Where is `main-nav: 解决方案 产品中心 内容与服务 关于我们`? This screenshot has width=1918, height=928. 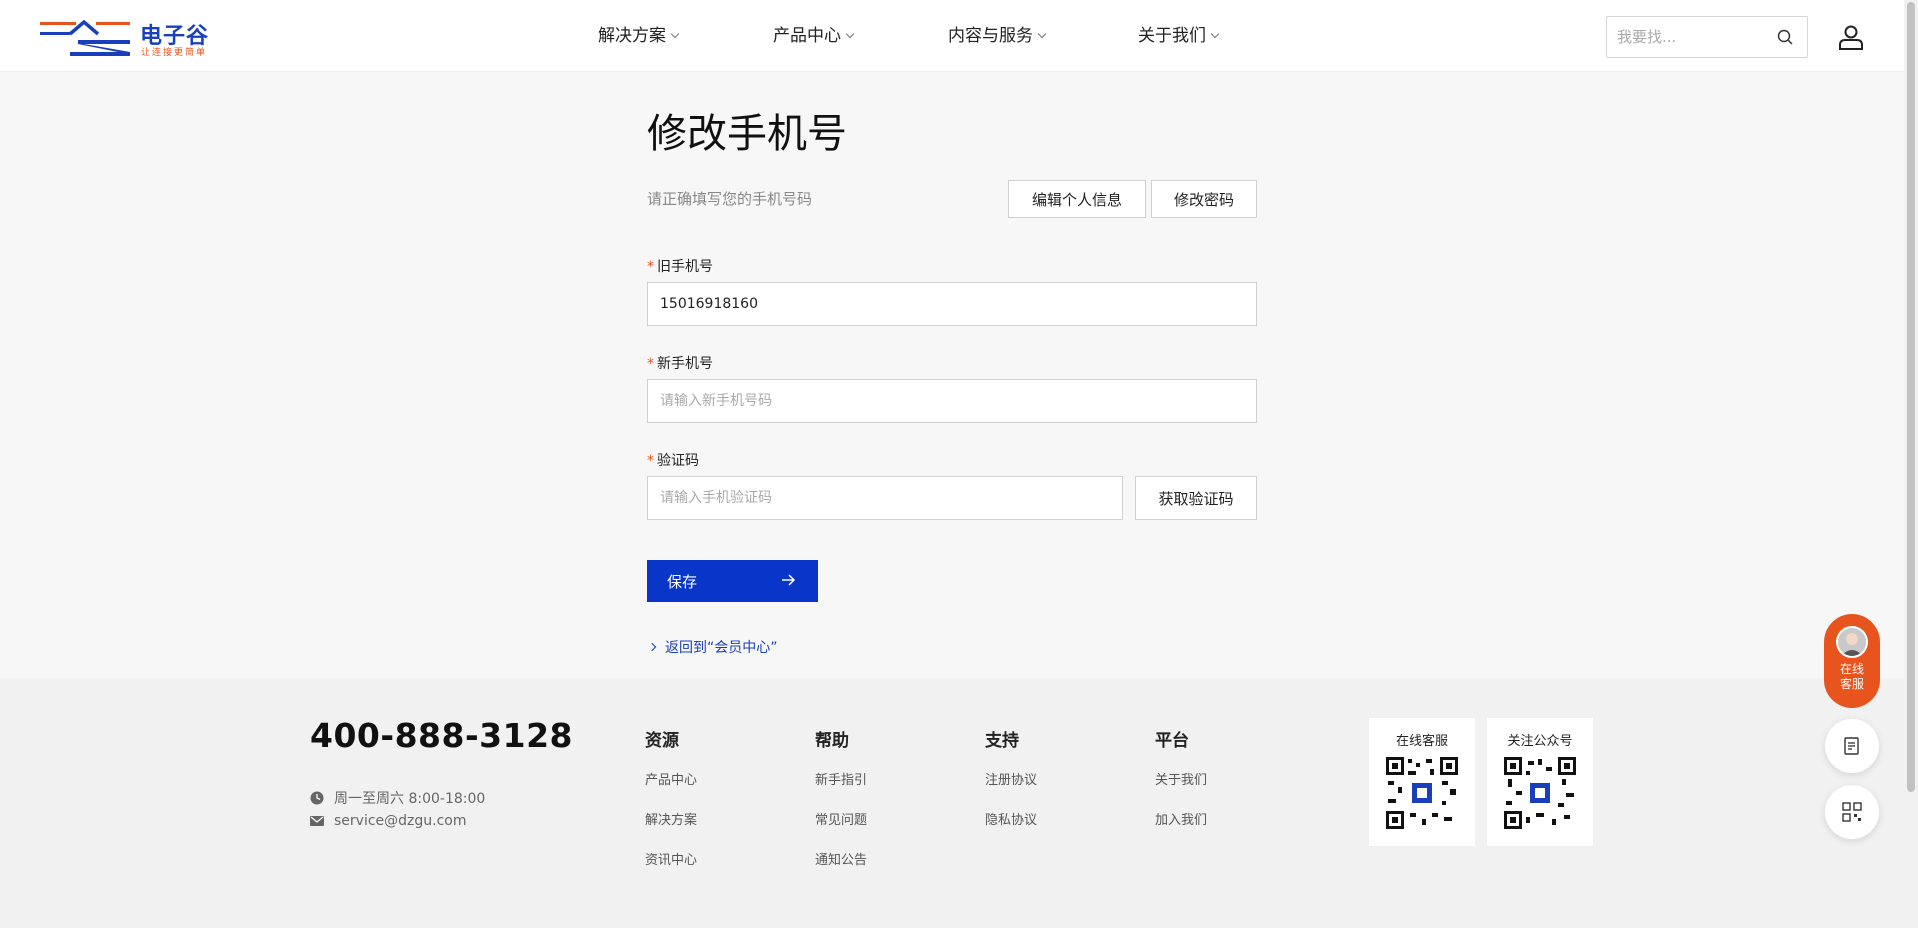 main-nav: 解决方案 产品中心 内容与服务 关于我们 is located at coordinates (918, 36).